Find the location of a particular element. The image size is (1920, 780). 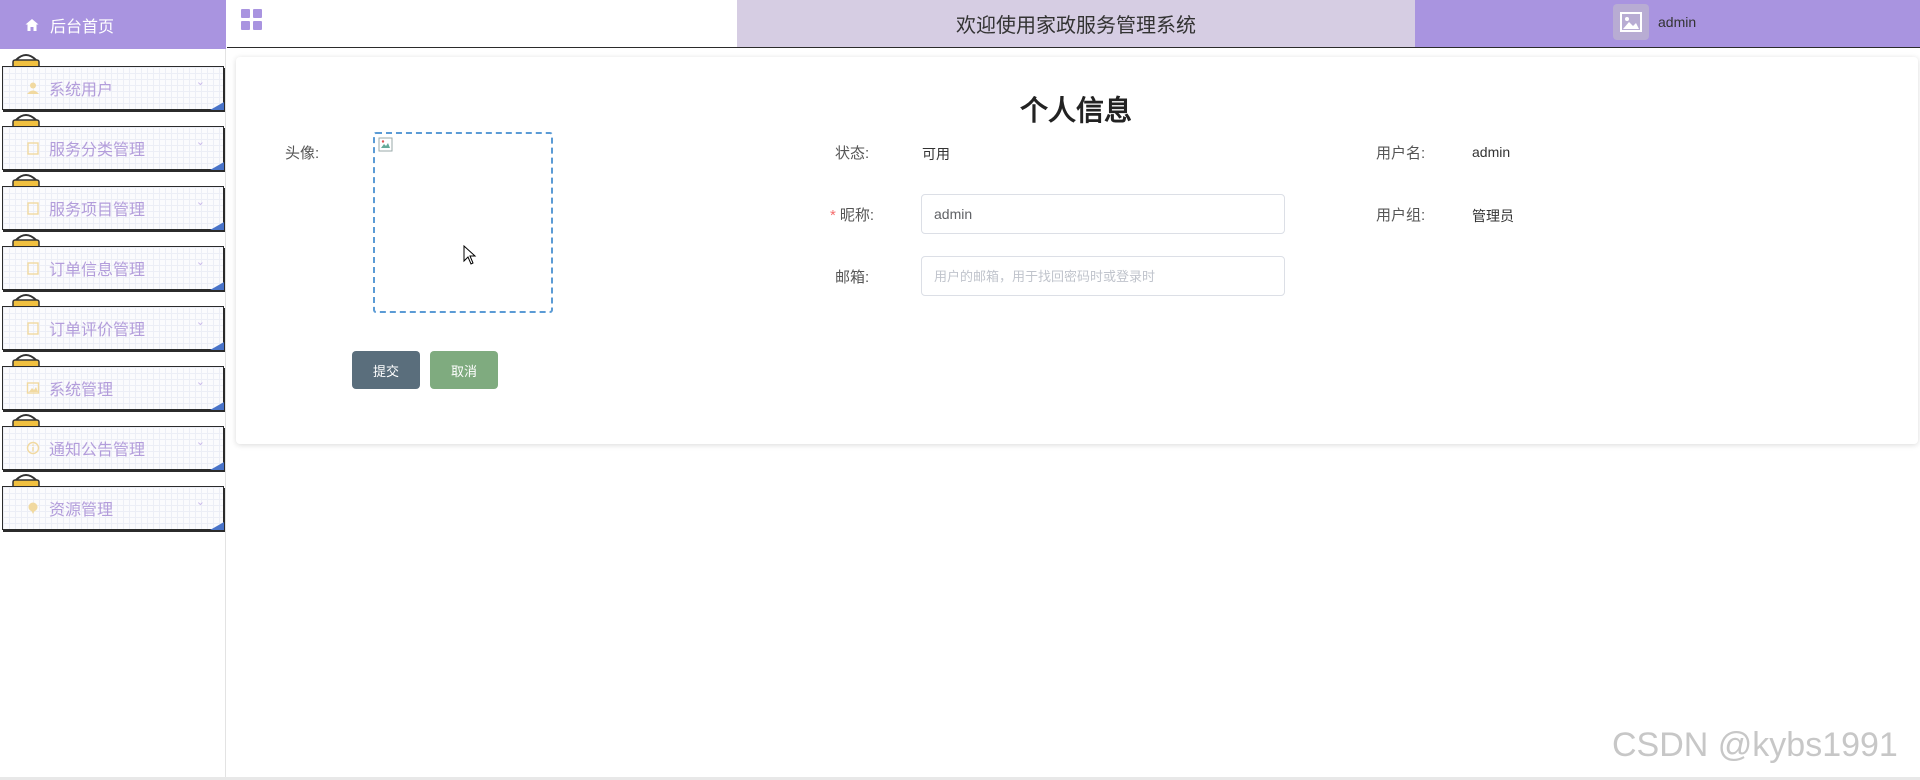

page-title: 个人信息 is located at coordinates (1076, 110).